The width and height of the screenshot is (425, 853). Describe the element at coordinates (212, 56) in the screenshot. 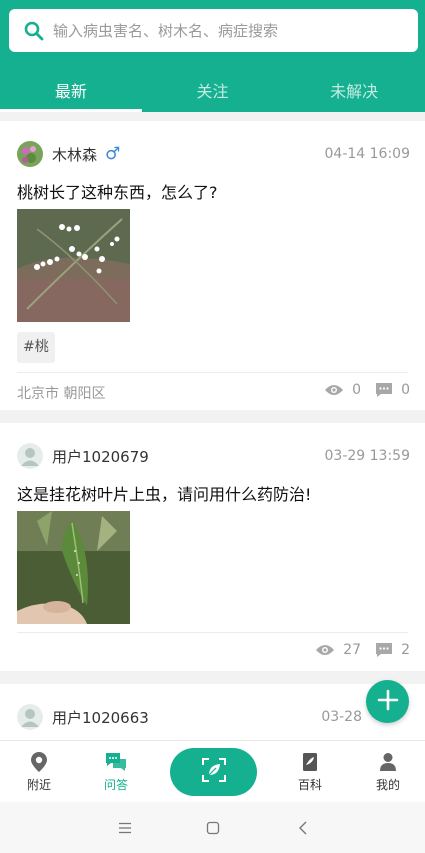

I see `app-header: 输入病虫害名、树木名、病症搜索 最新 关注 未解决` at that location.